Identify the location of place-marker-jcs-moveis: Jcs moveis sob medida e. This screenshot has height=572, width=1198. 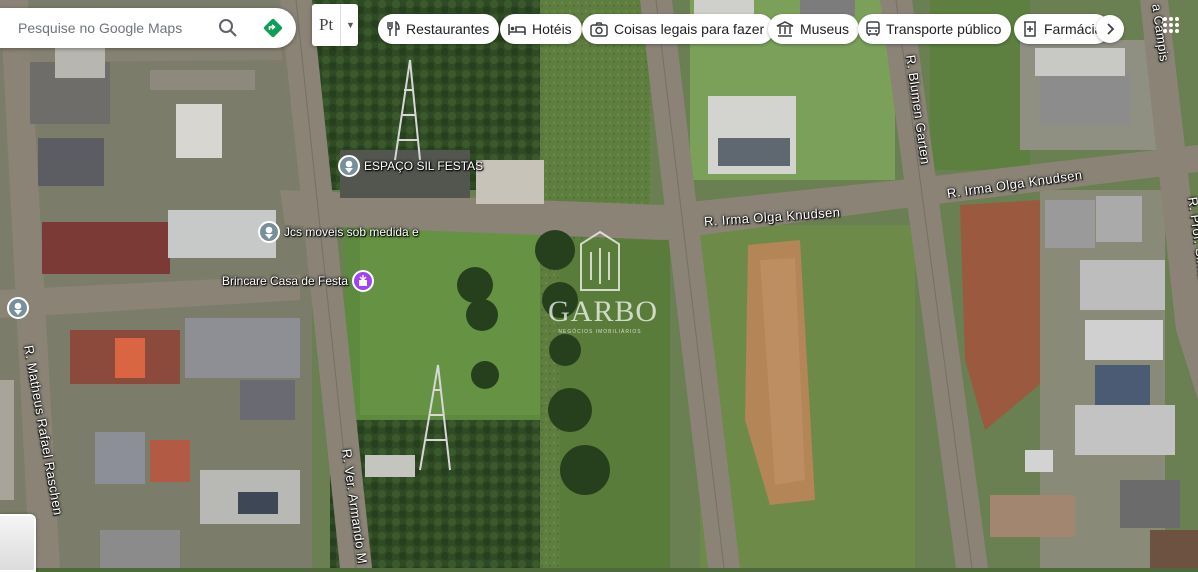
(338, 232).